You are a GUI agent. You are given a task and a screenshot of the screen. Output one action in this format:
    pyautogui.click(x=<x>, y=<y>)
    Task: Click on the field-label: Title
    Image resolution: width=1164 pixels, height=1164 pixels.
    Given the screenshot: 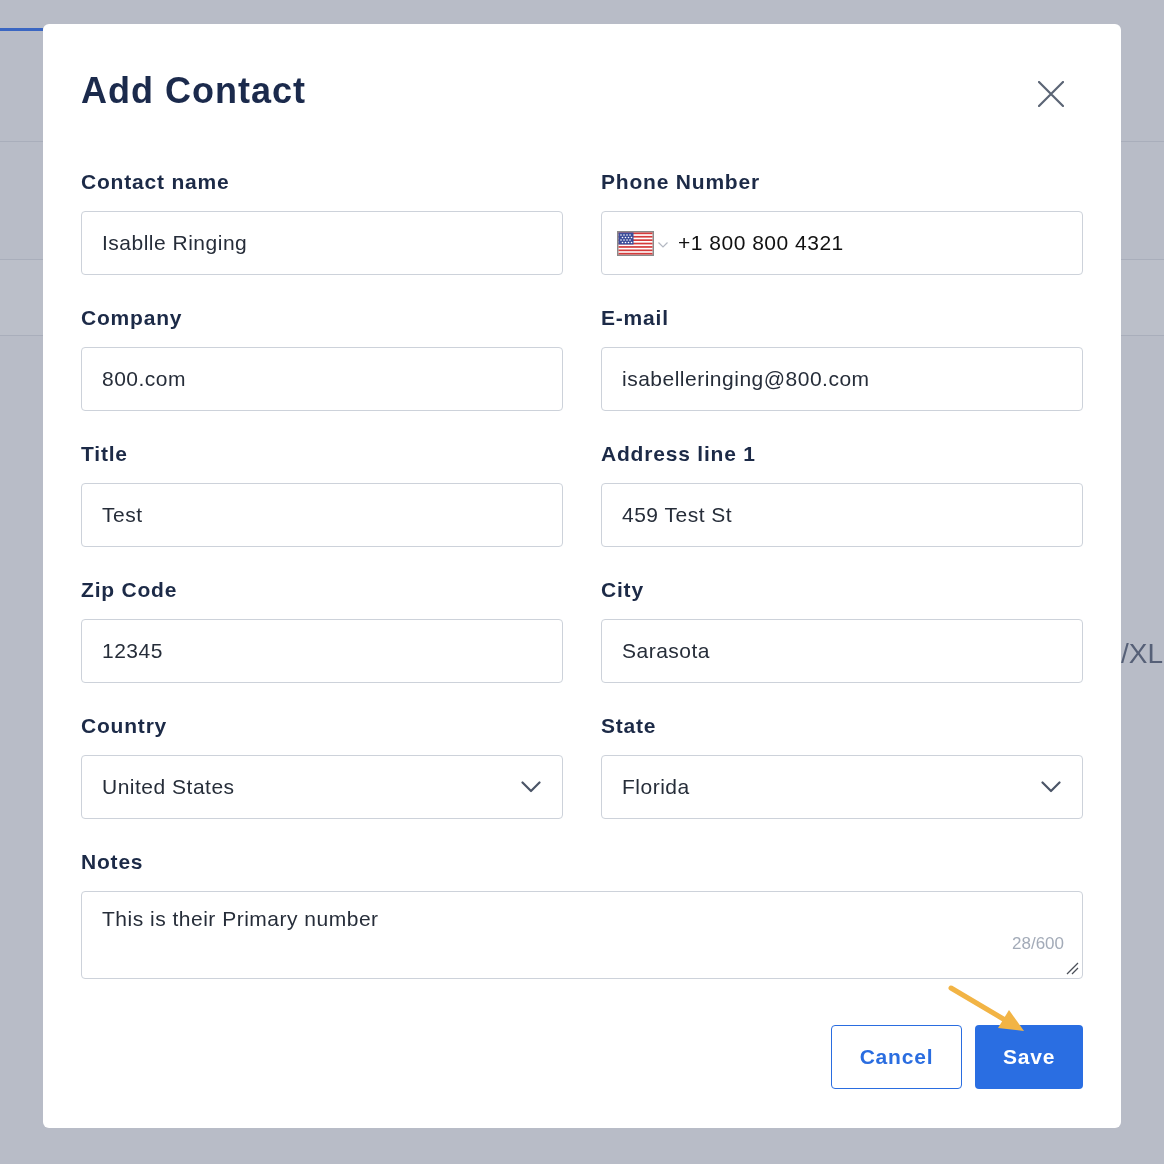 What is the action you would take?
    pyautogui.click(x=104, y=454)
    